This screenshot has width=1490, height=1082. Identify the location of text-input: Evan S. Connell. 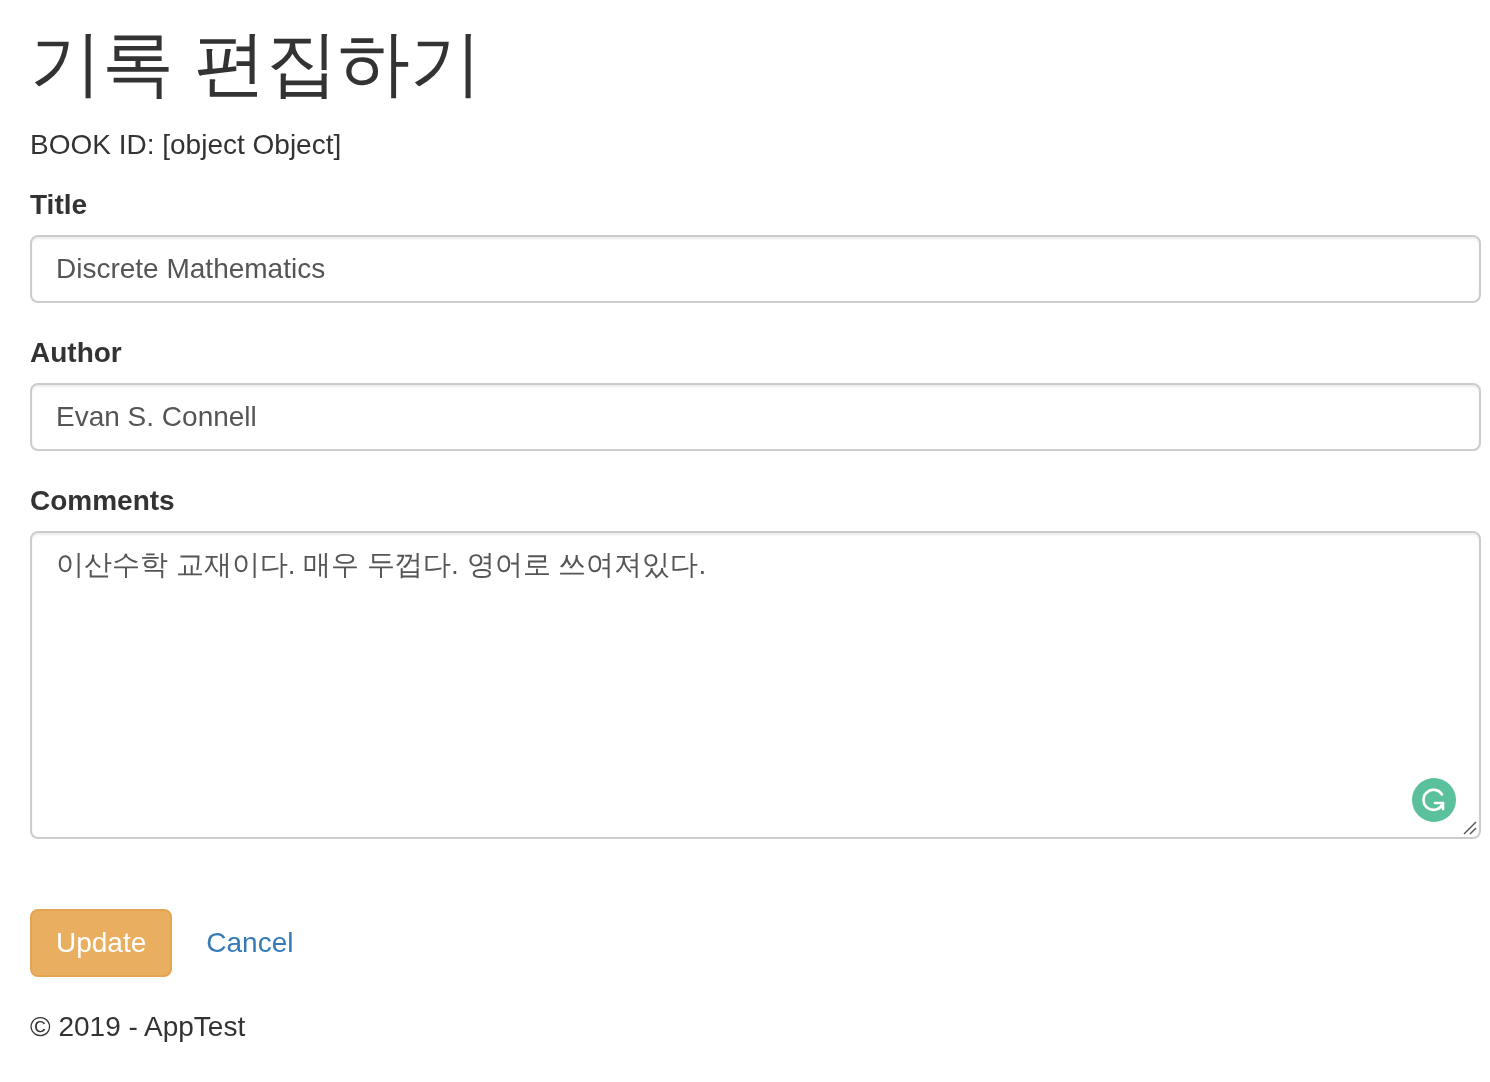
(755, 417).